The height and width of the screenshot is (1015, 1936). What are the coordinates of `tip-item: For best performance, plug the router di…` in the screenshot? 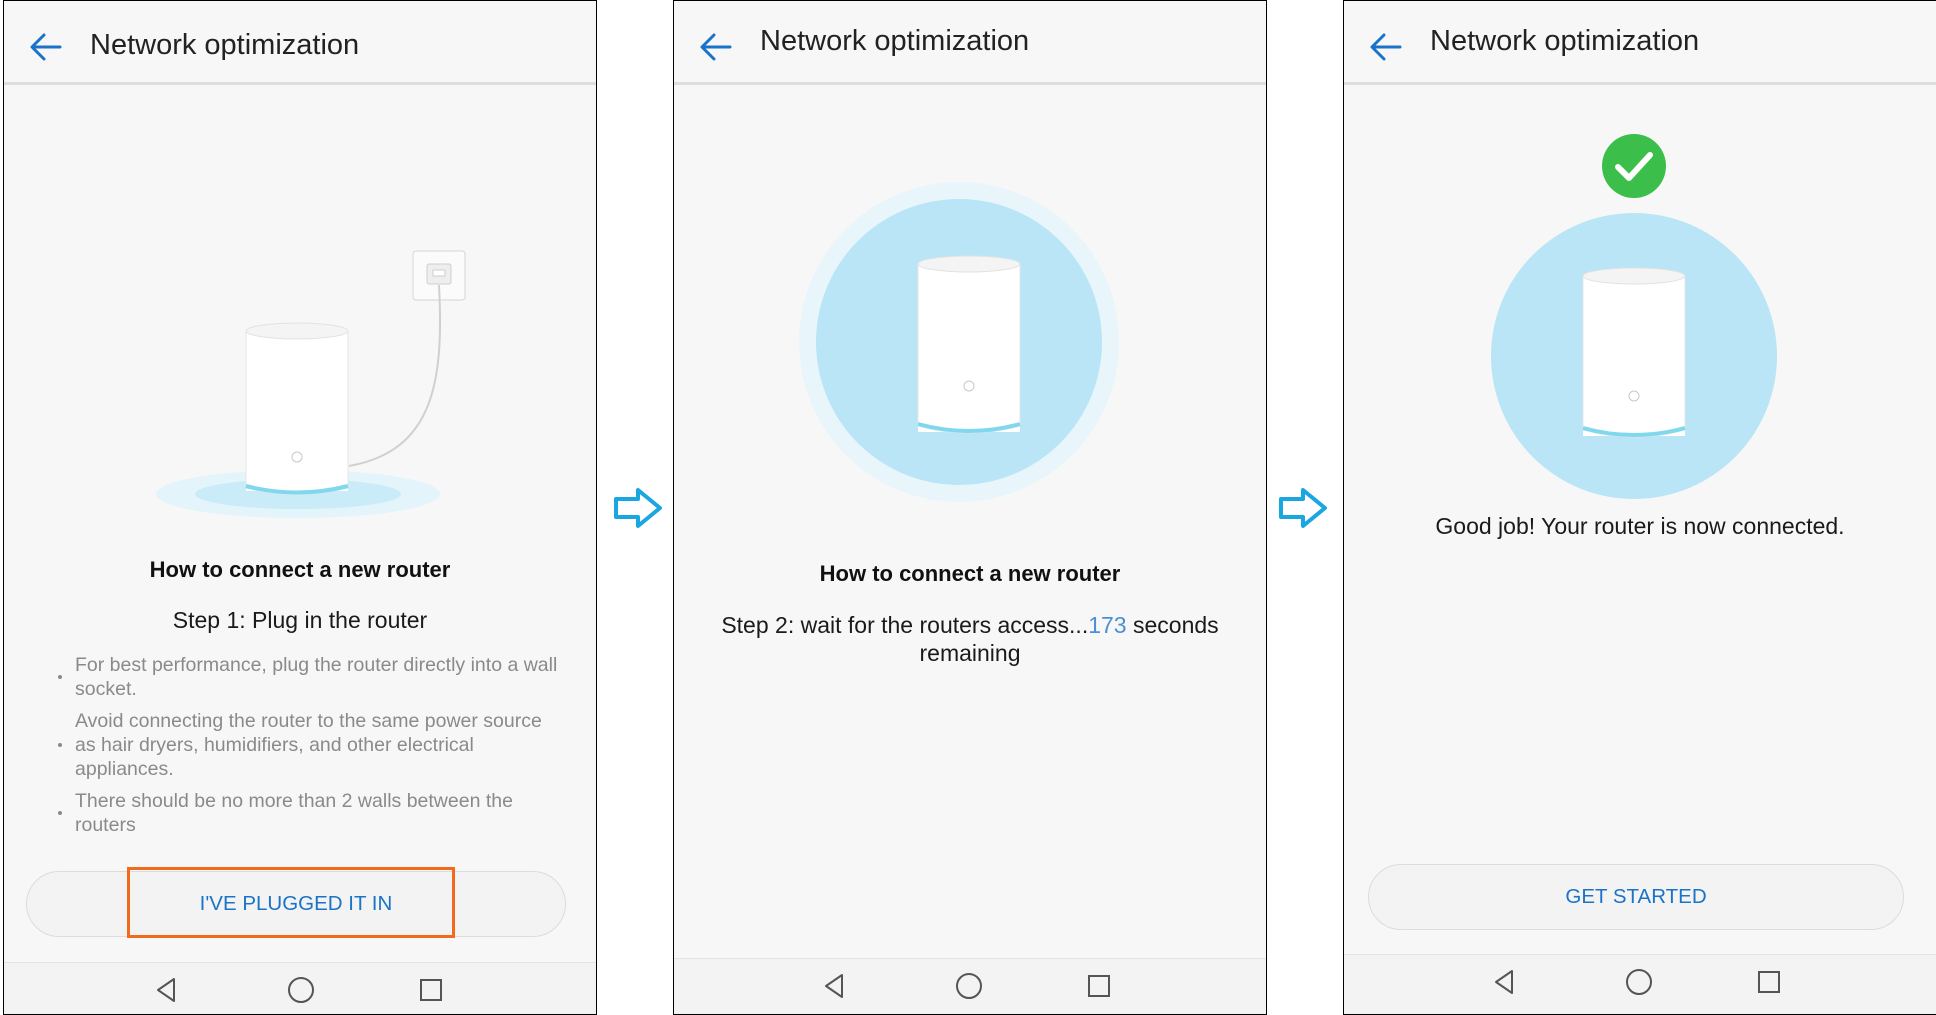 It's located at (310, 677).